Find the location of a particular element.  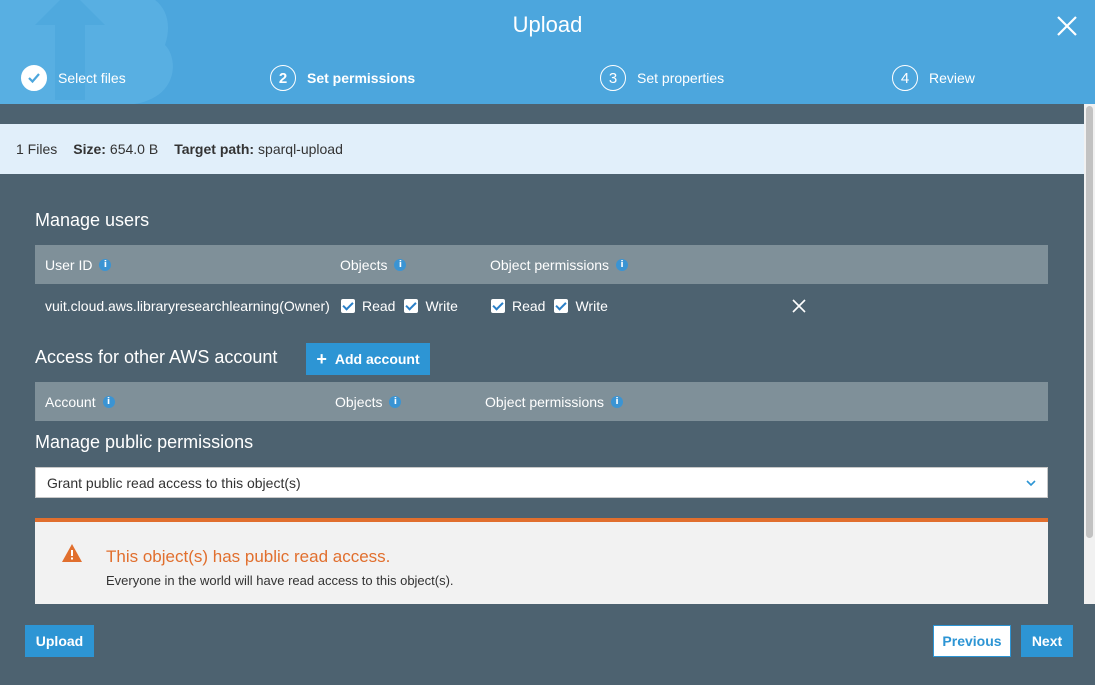

step-label: Set permissions is located at coordinates (361, 78).